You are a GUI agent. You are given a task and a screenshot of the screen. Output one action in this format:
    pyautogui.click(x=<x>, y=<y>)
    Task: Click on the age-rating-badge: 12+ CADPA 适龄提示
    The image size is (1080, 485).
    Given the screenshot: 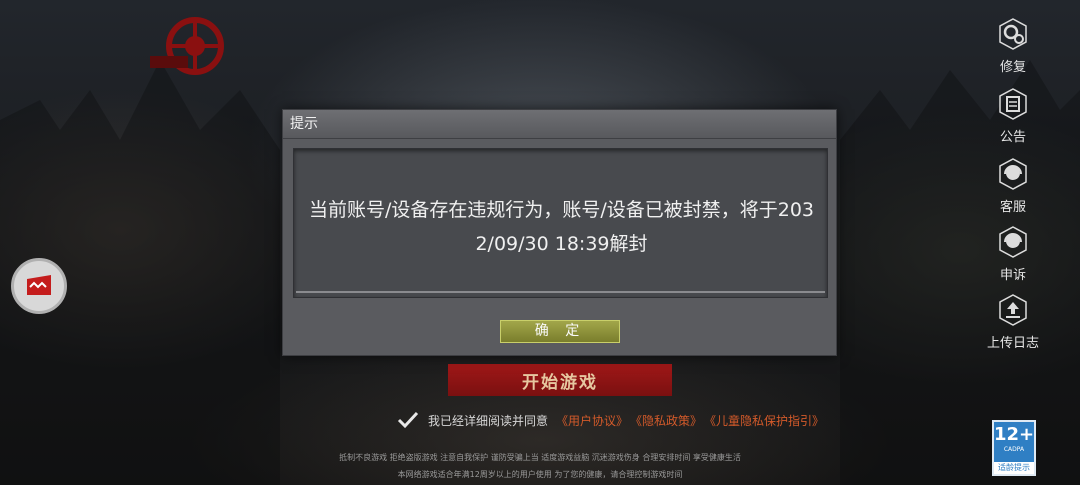 What is the action you would take?
    pyautogui.click(x=1014, y=448)
    